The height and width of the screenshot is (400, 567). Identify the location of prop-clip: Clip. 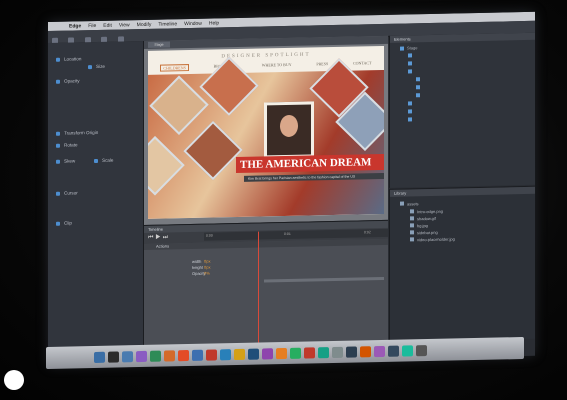
(64, 223).